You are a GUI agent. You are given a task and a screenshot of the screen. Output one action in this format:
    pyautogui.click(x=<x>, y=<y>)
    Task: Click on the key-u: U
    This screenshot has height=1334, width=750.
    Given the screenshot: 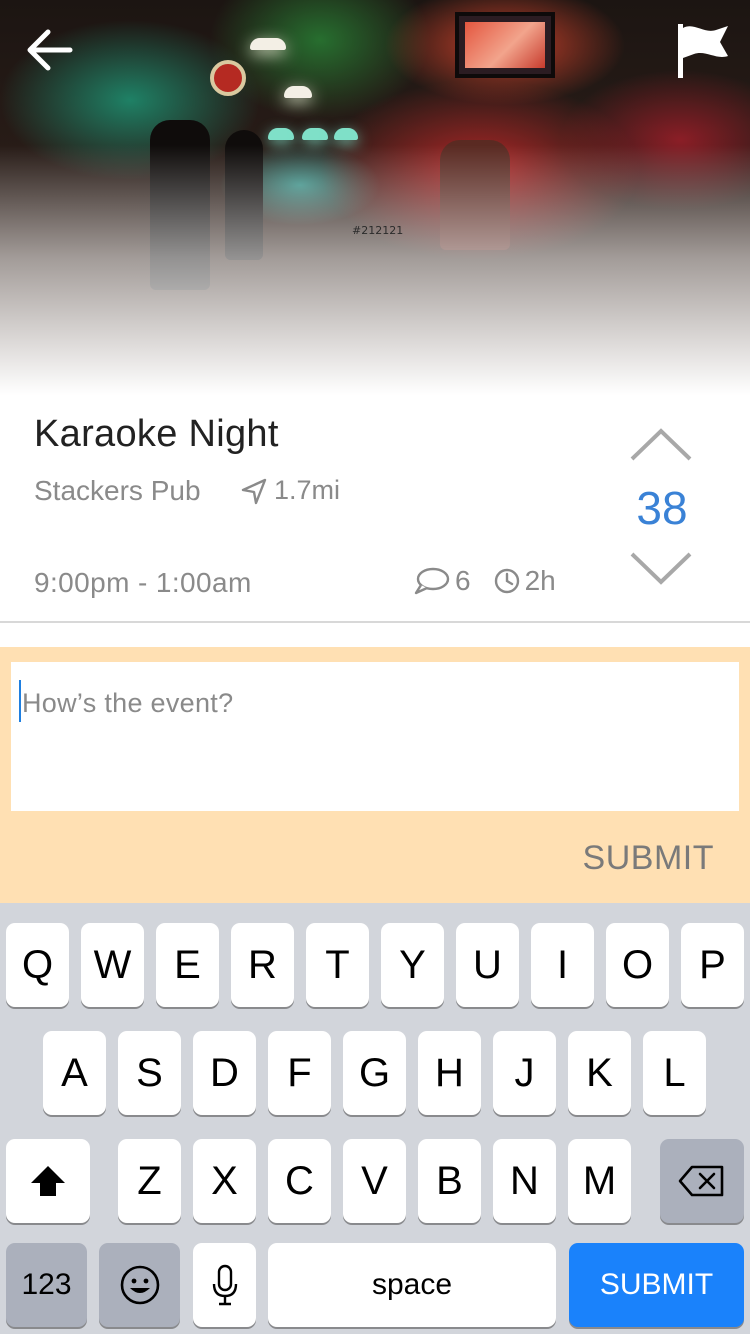 What is the action you would take?
    pyautogui.click(x=487, y=965)
    